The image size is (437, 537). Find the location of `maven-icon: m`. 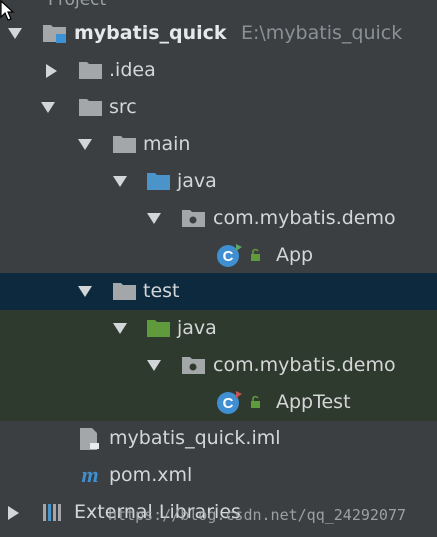

maven-icon: m is located at coordinates (89, 475).